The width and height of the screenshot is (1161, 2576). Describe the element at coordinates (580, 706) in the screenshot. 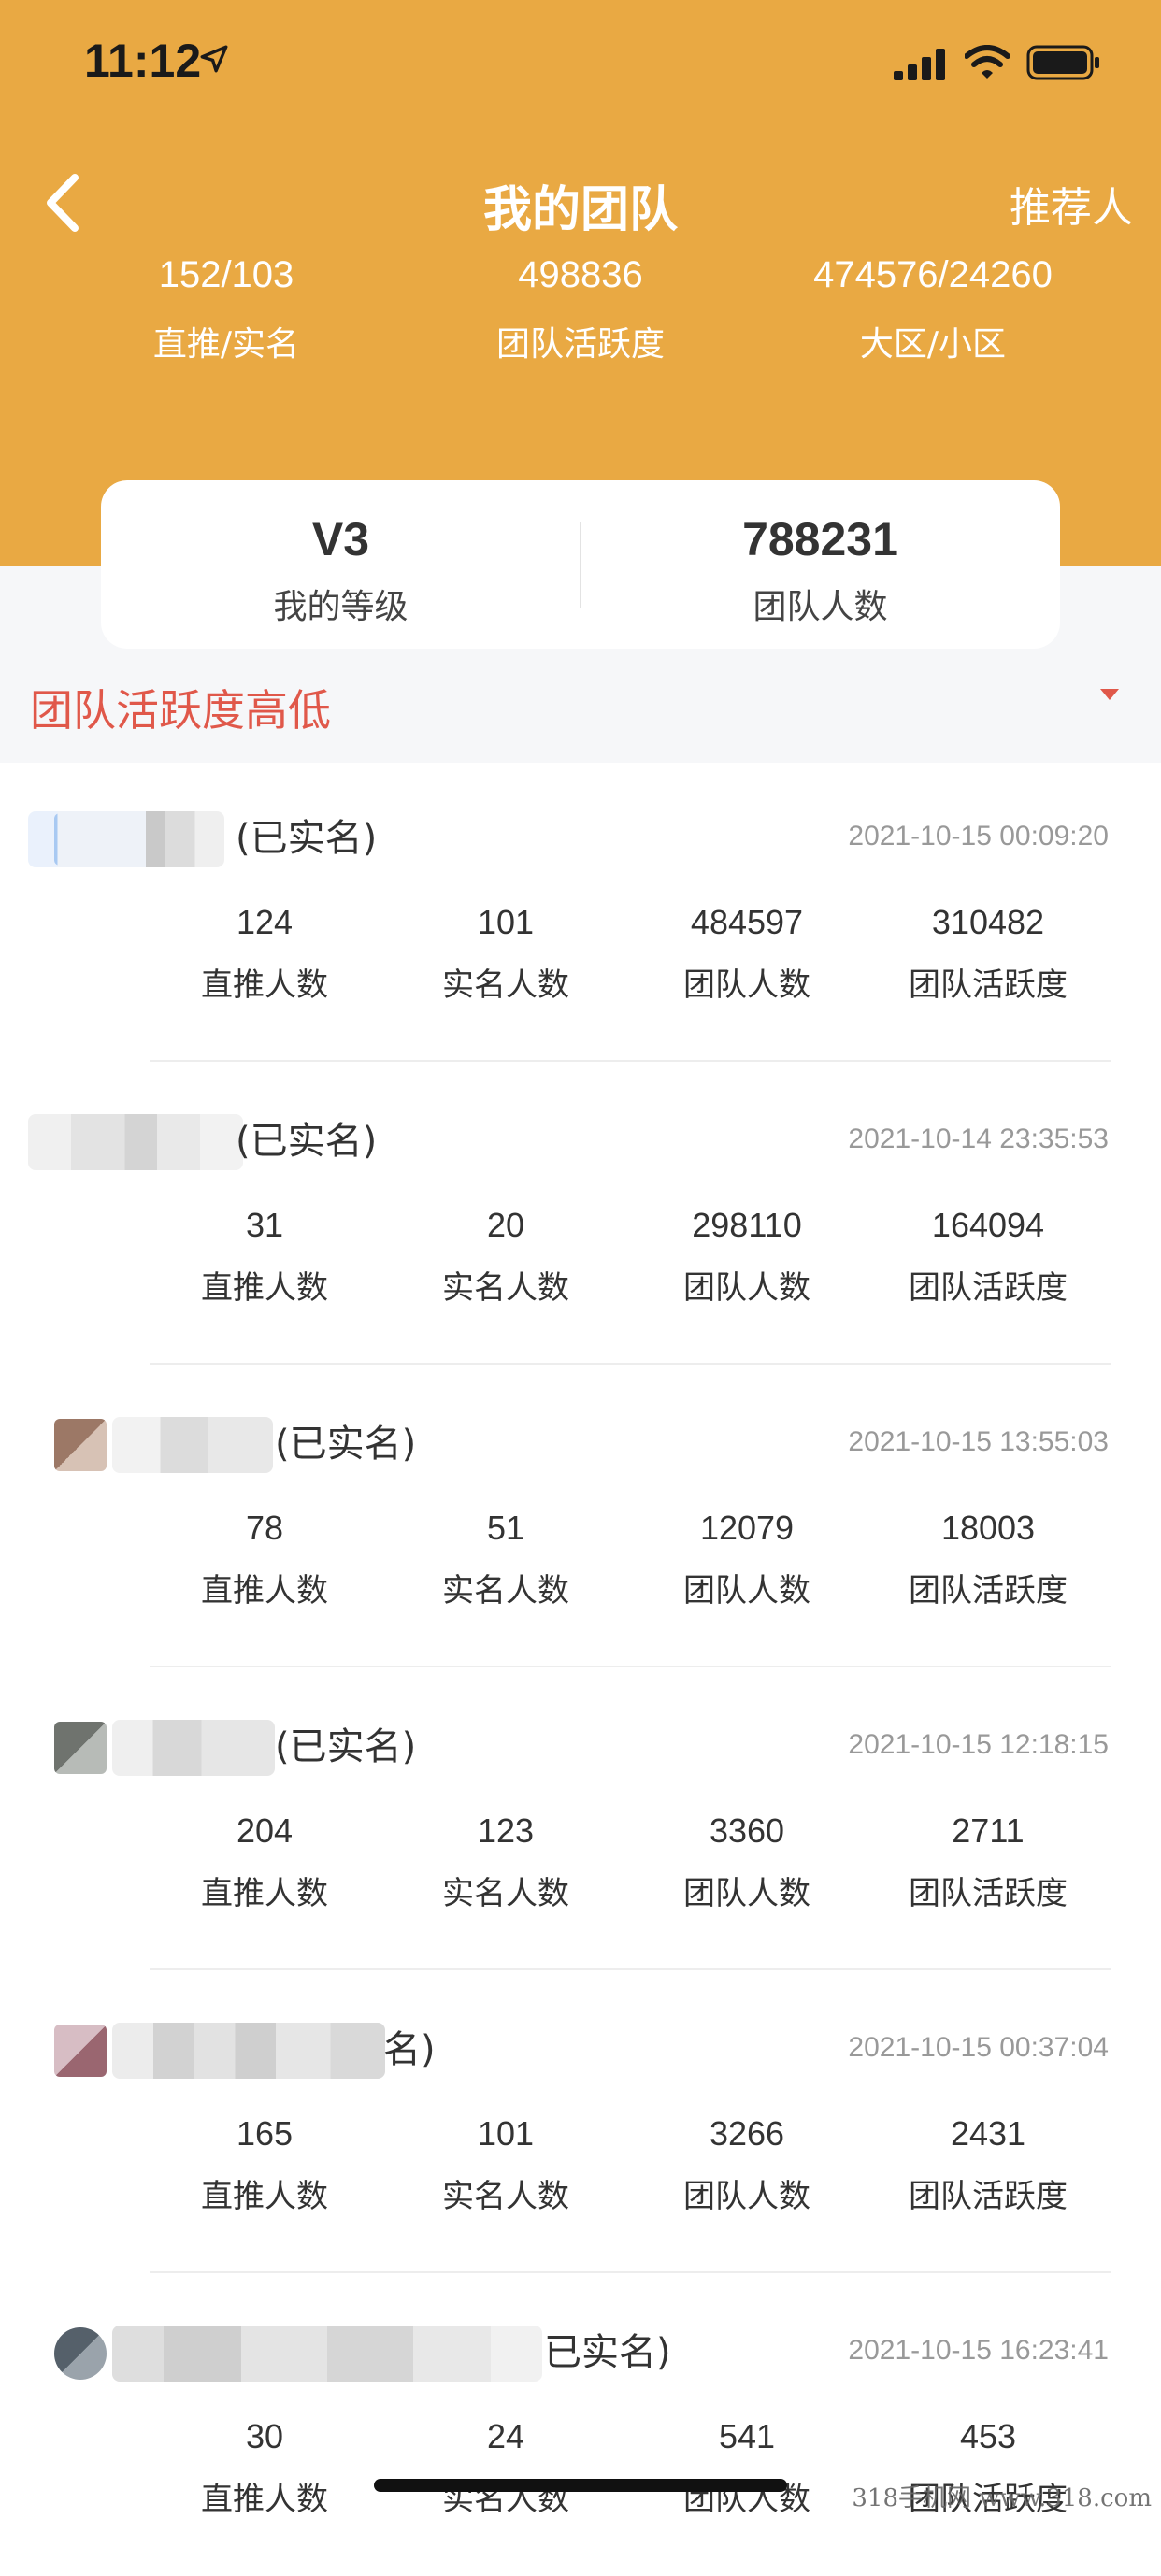

I see `sort-dropdown: 团队活跃度高低` at that location.